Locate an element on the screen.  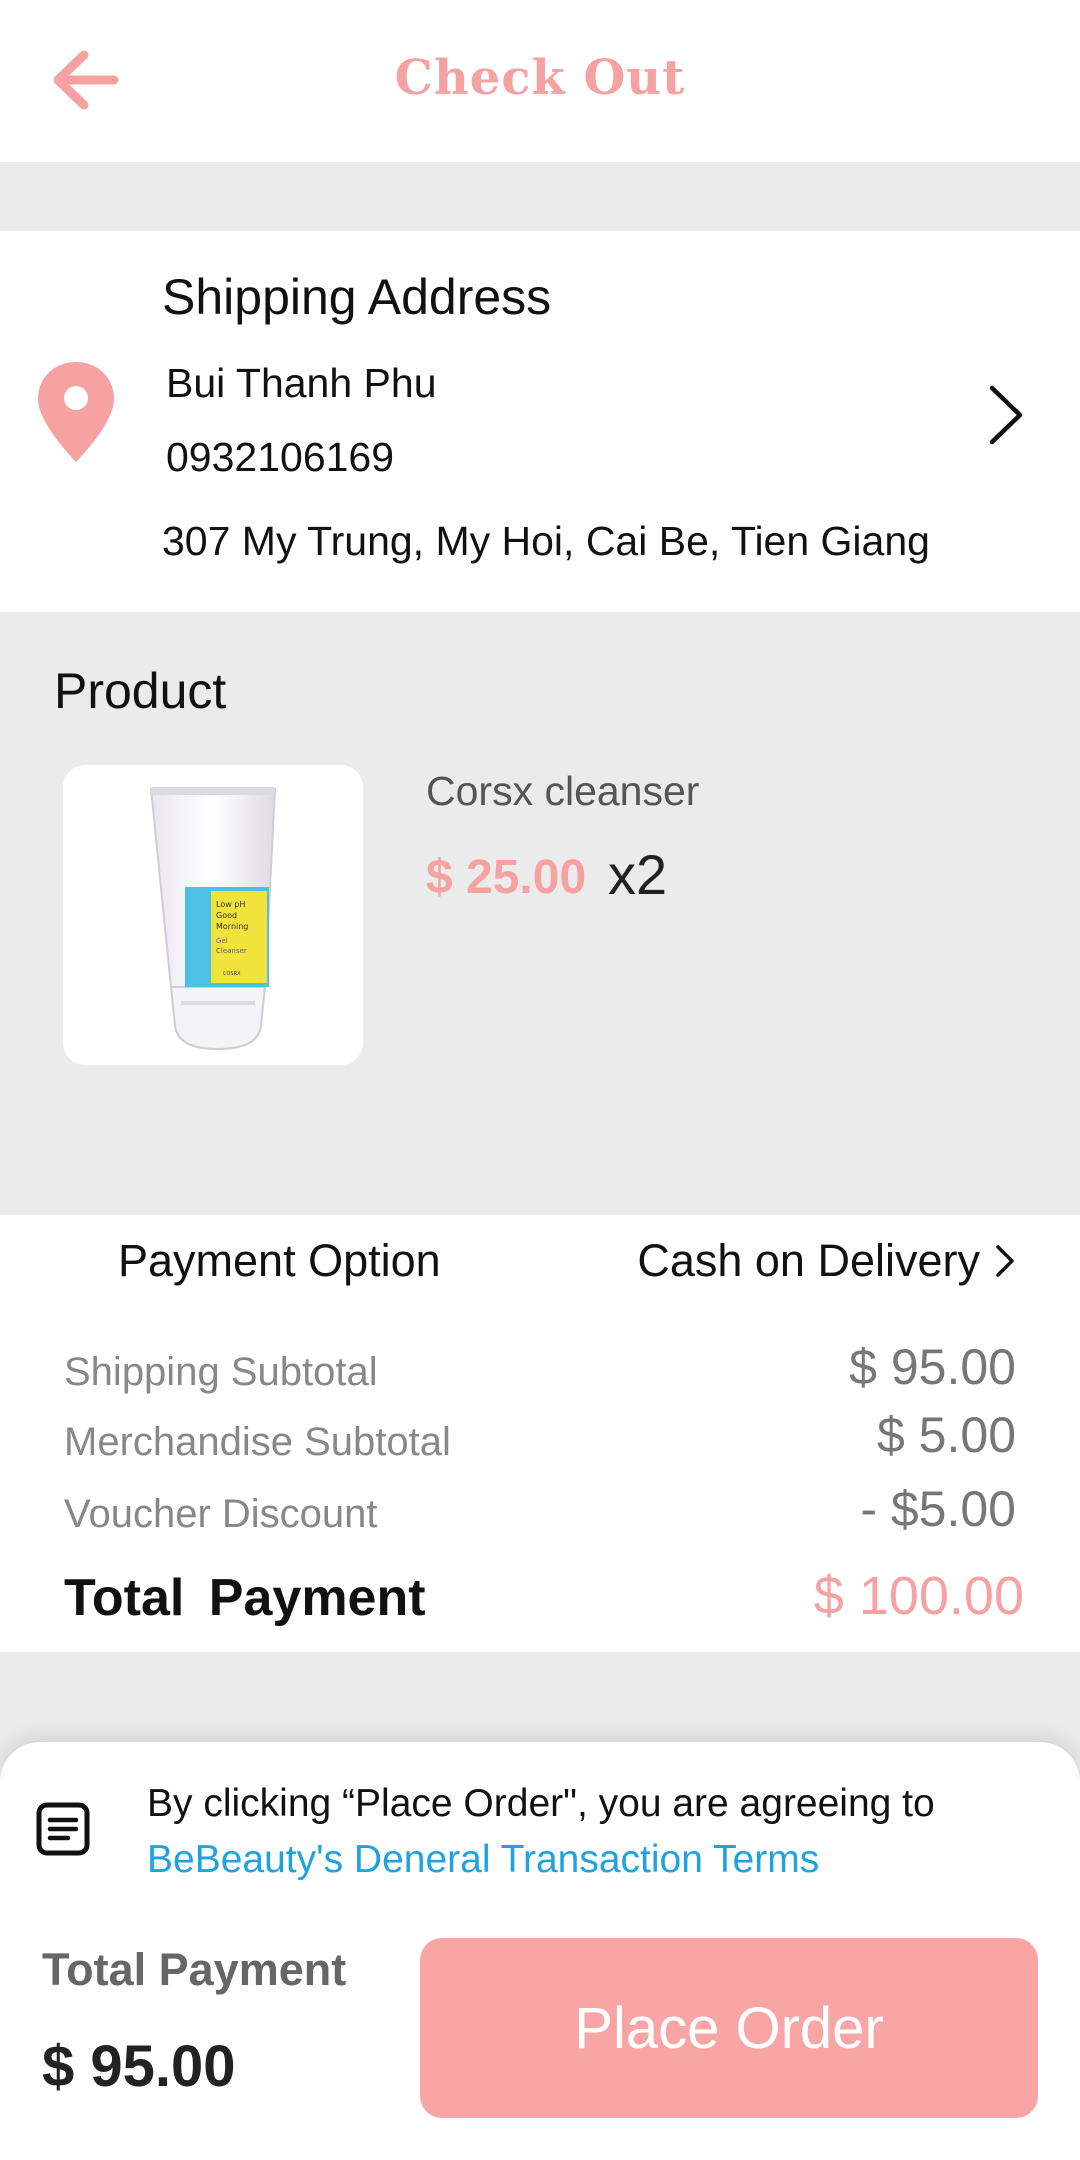
document-icon is located at coordinates (63, 1829).